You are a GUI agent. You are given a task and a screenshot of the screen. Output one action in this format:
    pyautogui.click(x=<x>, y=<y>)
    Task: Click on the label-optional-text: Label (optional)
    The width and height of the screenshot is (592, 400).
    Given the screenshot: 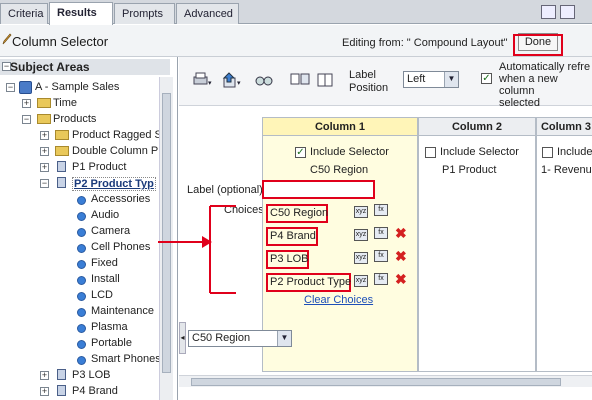 What is the action you would take?
    pyautogui.click(x=225, y=190)
    